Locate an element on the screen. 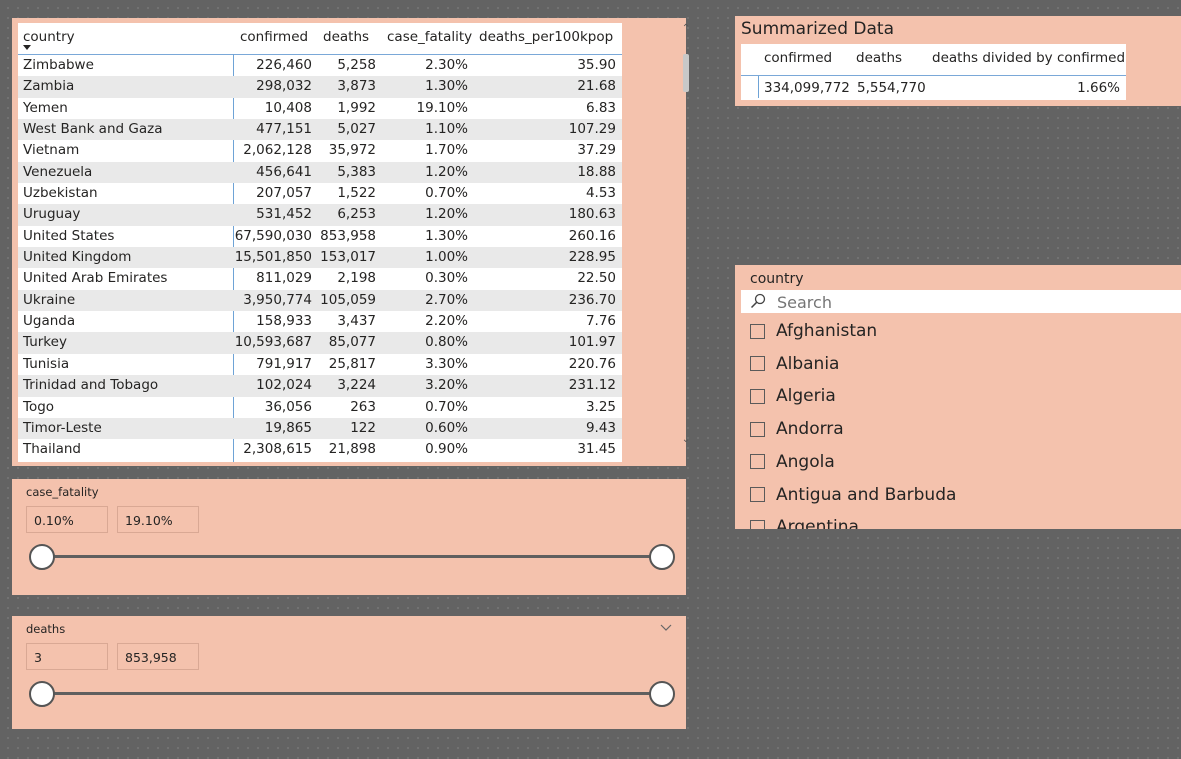  summary-value-ratio: 1.66% is located at coordinates (1098, 88).